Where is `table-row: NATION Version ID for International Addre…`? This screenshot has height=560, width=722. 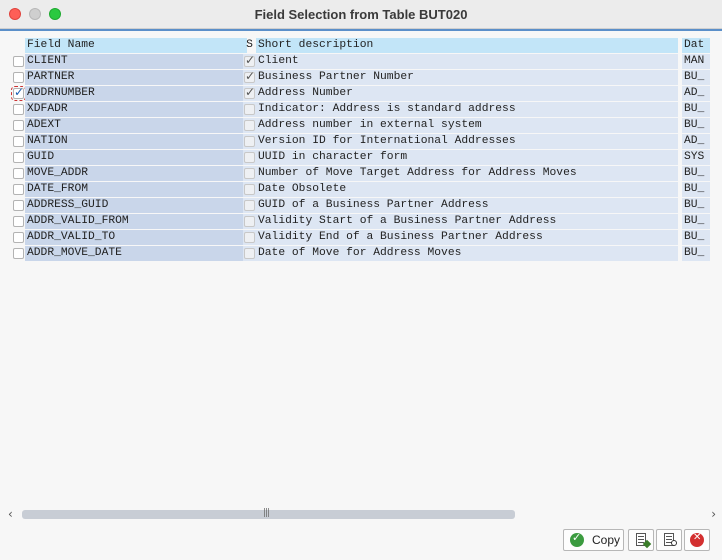 table-row: NATION Version ID for International Addre… is located at coordinates (360, 141).